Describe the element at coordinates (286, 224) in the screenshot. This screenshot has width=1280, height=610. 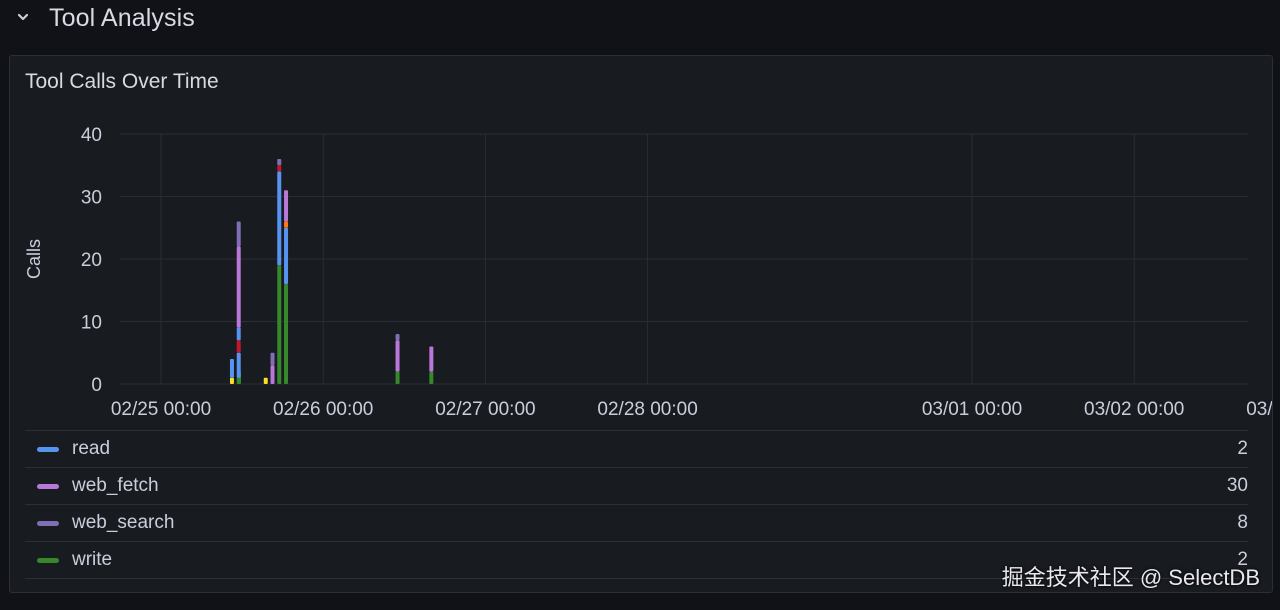
I see `bar-segment-other_orange` at that location.